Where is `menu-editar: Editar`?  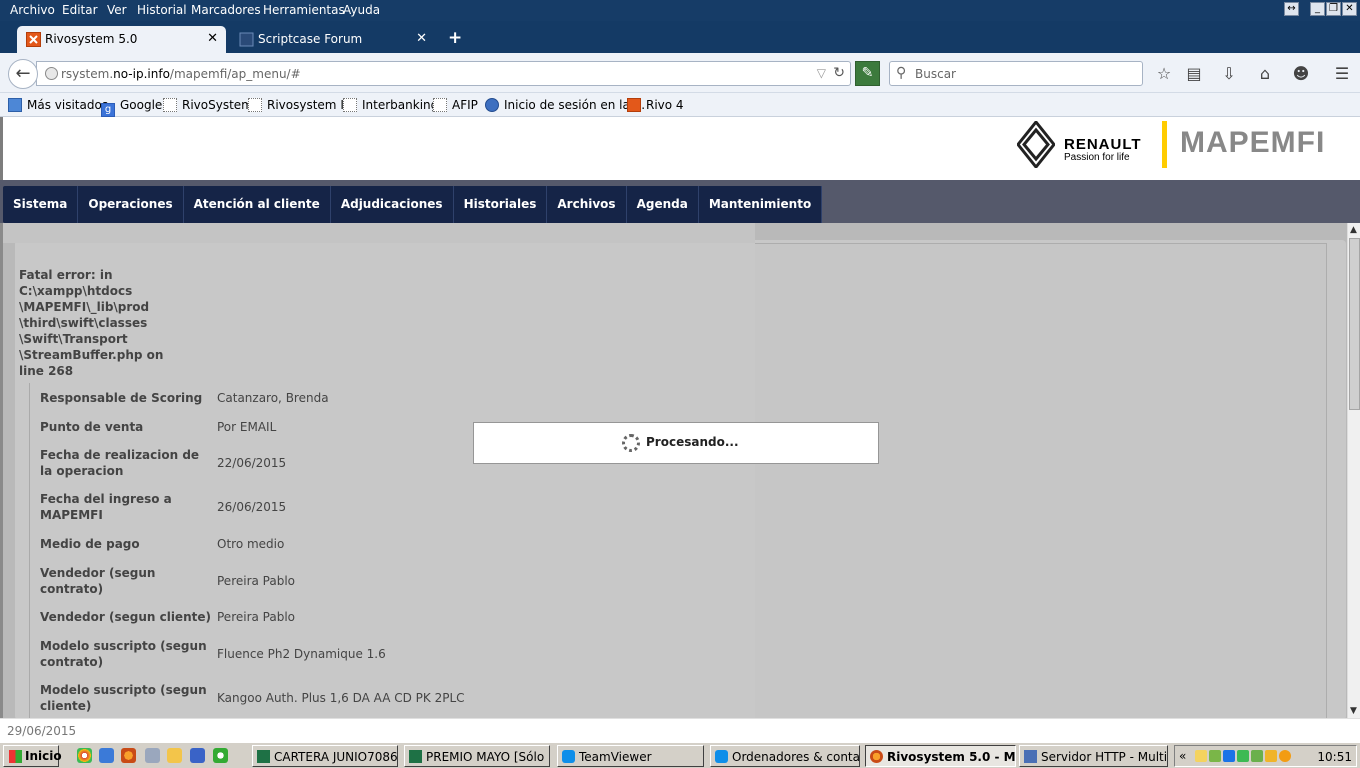
menu-editar: Editar is located at coordinates (80, 10).